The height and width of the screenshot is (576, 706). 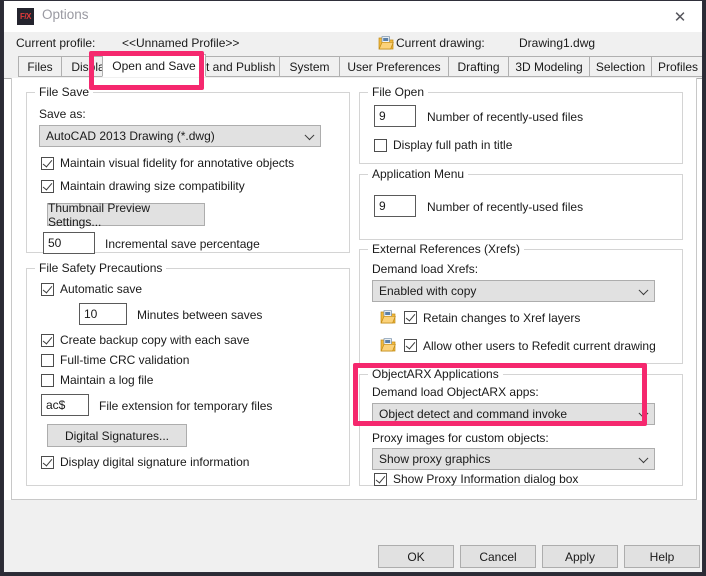 What do you see at coordinates (125, 360) in the screenshot?
I see `crc-validation-label: Full-time CRC validation` at bounding box center [125, 360].